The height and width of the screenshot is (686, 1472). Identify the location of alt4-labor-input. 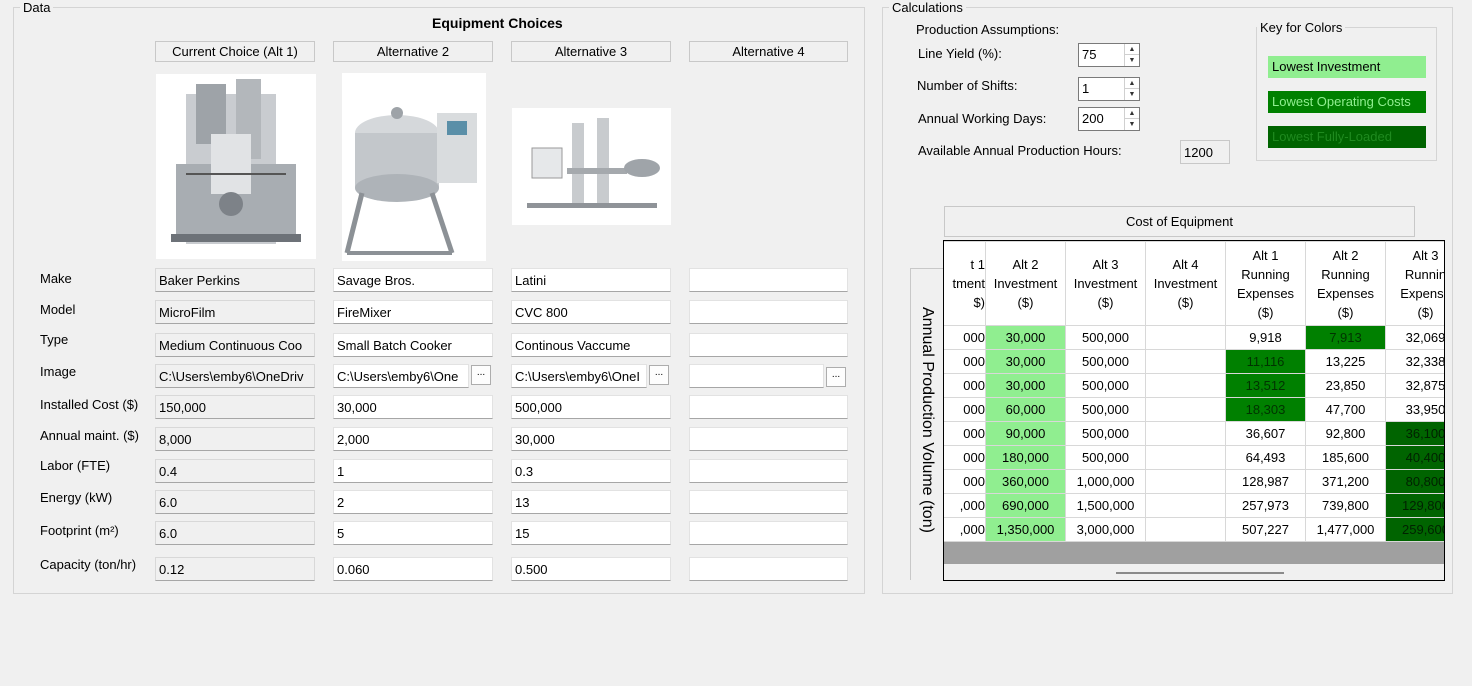
(768, 471).